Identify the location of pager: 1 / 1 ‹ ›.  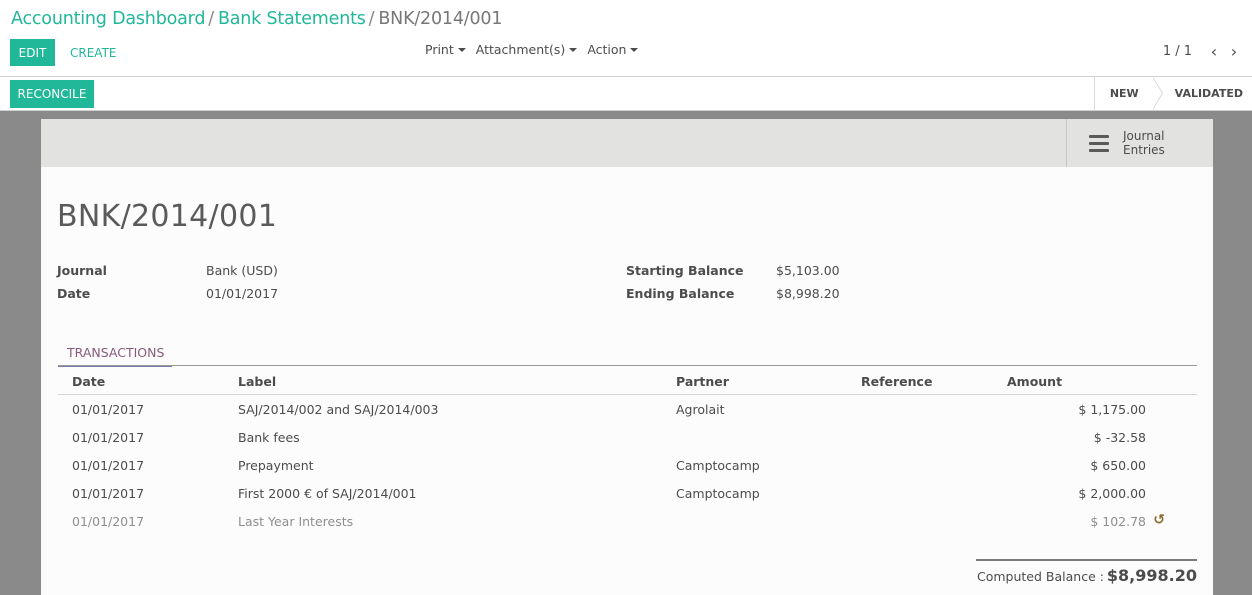
(1203, 51).